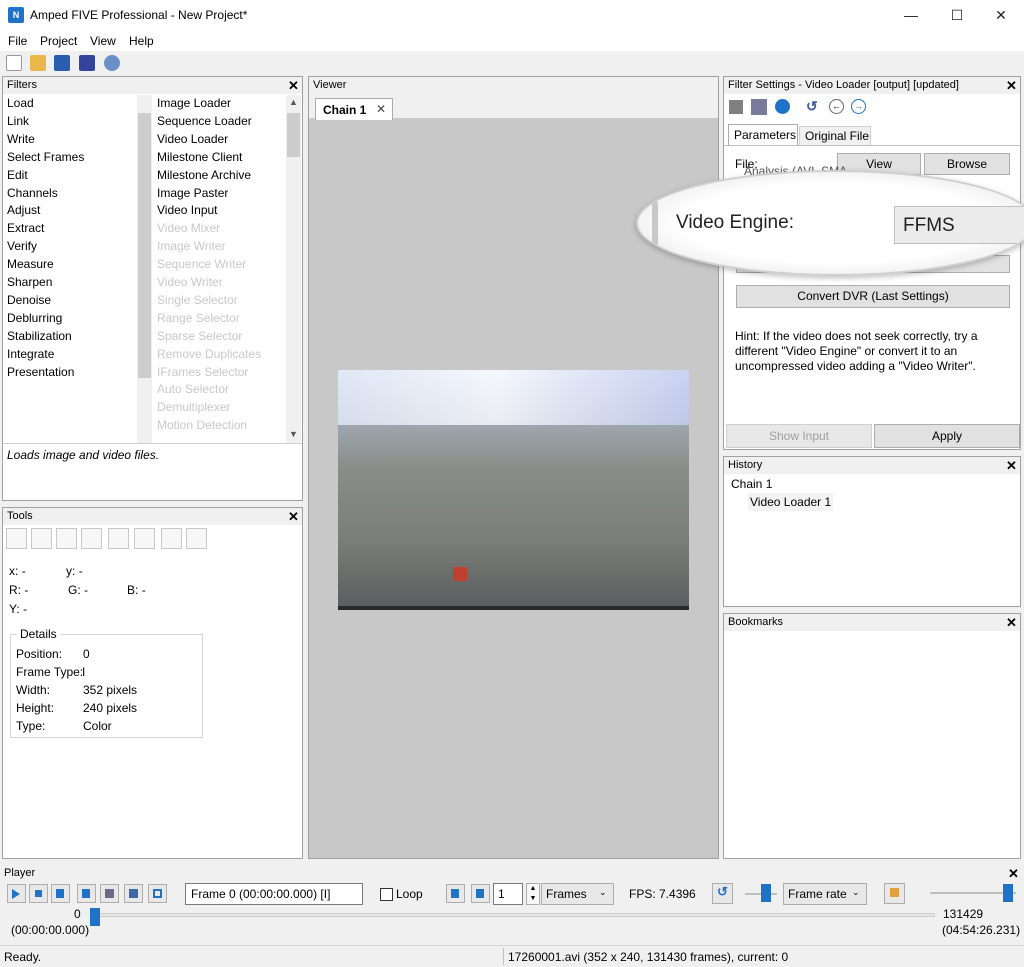 The width and height of the screenshot is (1024, 967). I want to click on category-scrollbar, so click(144, 269).